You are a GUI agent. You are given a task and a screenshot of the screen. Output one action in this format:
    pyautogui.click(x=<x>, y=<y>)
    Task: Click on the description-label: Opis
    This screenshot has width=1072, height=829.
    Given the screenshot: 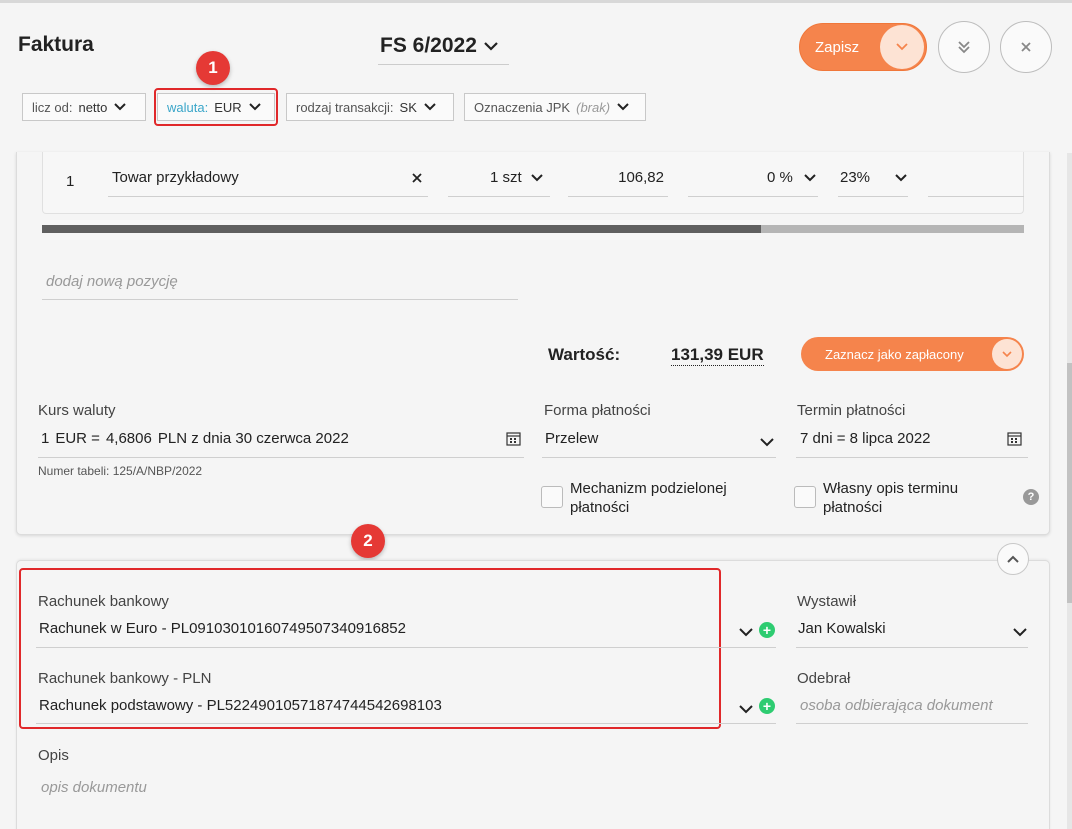 What is the action you would take?
    pyautogui.click(x=53, y=755)
    